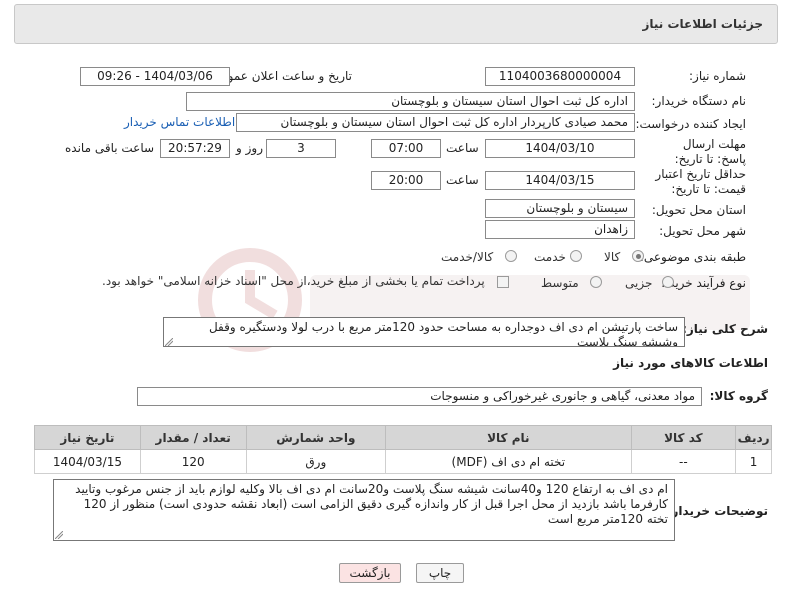 The width and height of the screenshot is (788, 598). What do you see at coordinates (87, 437) in the screenshot?
I see `col-need-date: تاریخ نیاز` at bounding box center [87, 437].